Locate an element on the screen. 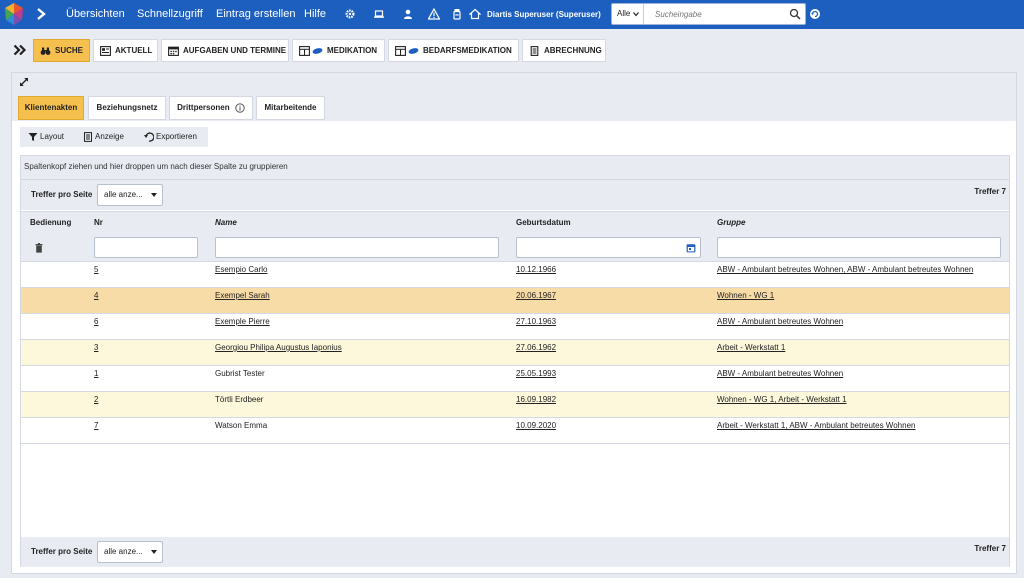  cell-gruppe: Wohnen - WG 1 is located at coordinates (745, 296).